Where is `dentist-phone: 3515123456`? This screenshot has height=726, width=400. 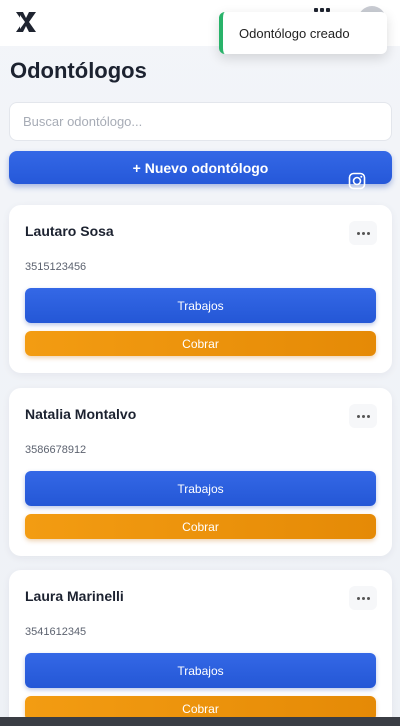 dentist-phone: 3515123456 is located at coordinates (56, 267).